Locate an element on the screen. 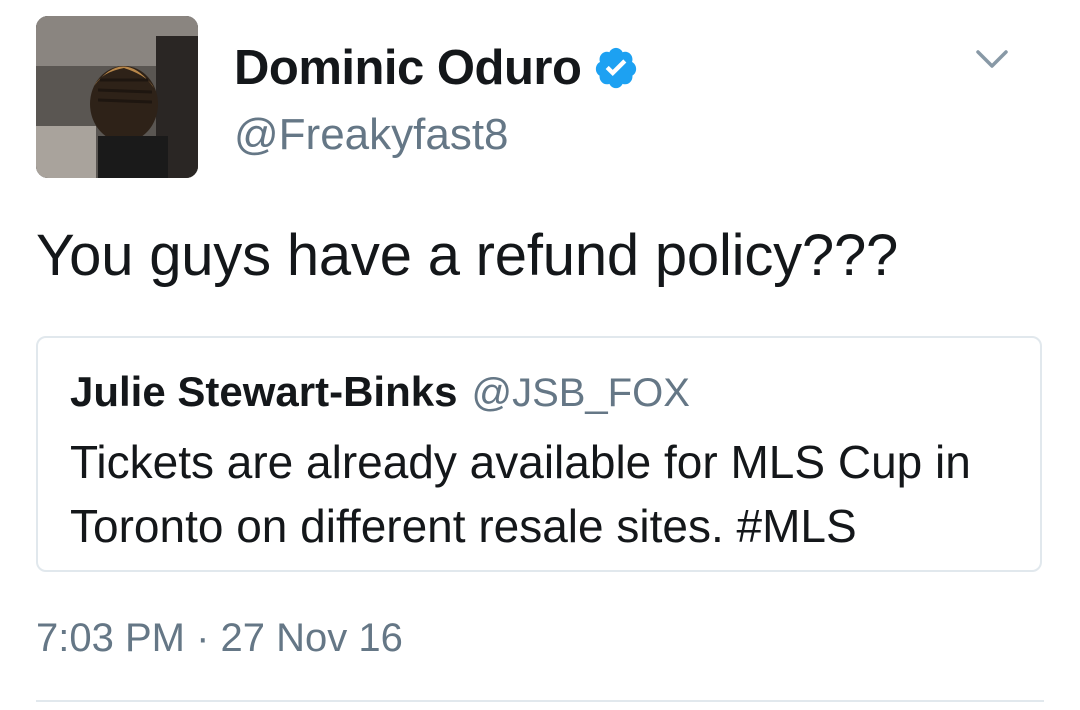 This screenshot has height=710, width=1080. chevron-down-icon is located at coordinates (992, 59).